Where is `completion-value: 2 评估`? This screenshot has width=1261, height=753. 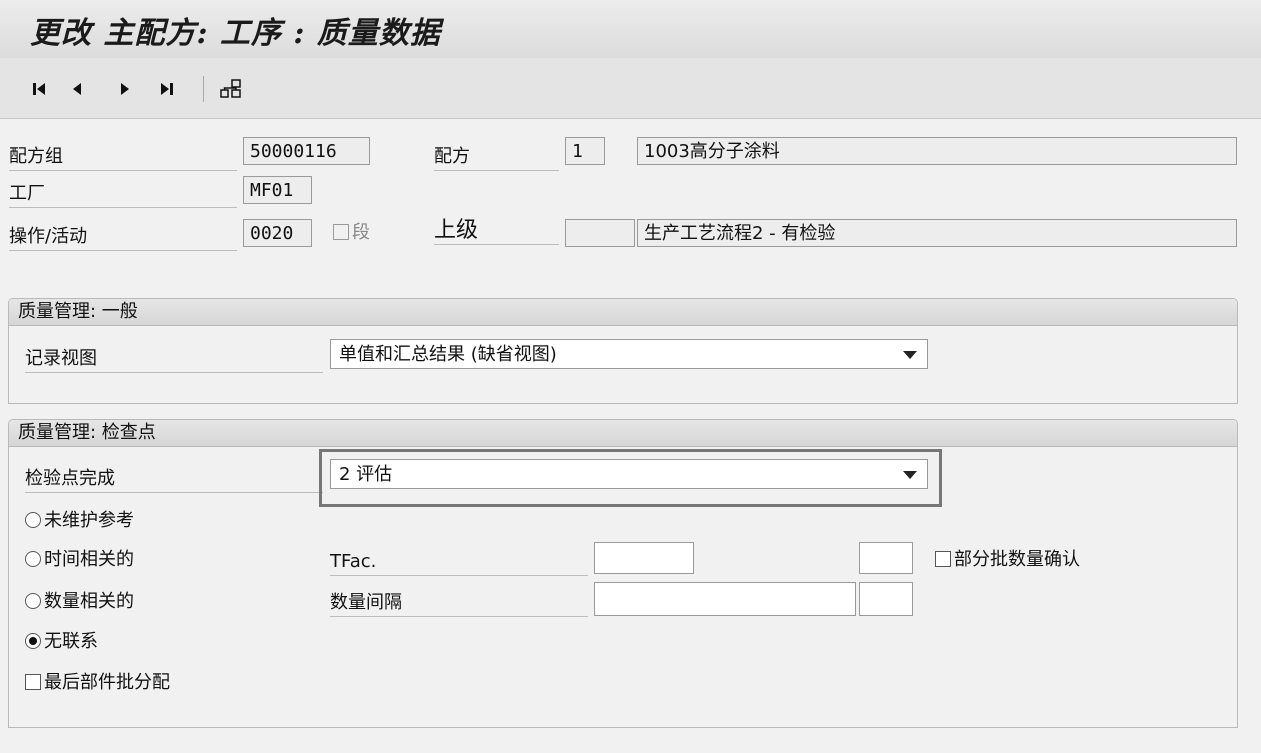 completion-value: 2 评估 is located at coordinates (366, 474).